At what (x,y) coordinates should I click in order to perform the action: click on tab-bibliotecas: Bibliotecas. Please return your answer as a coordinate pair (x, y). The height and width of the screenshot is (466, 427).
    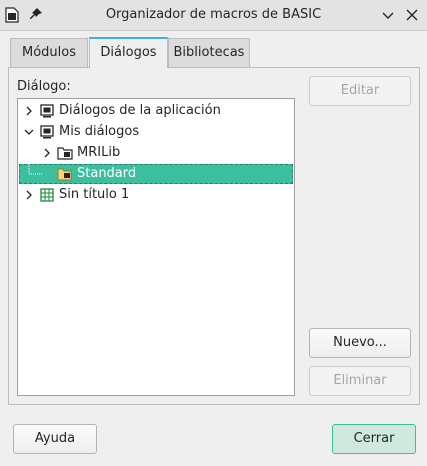
    Looking at the image, I should click on (209, 53).